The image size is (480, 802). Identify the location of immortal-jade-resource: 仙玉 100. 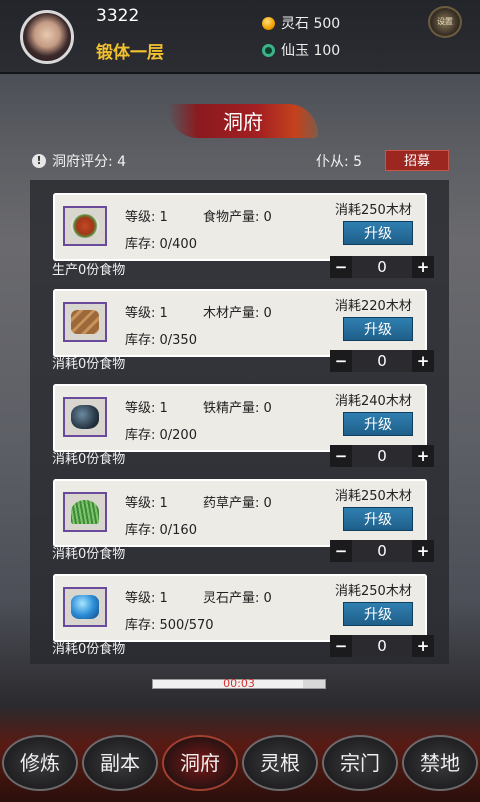
(301, 50).